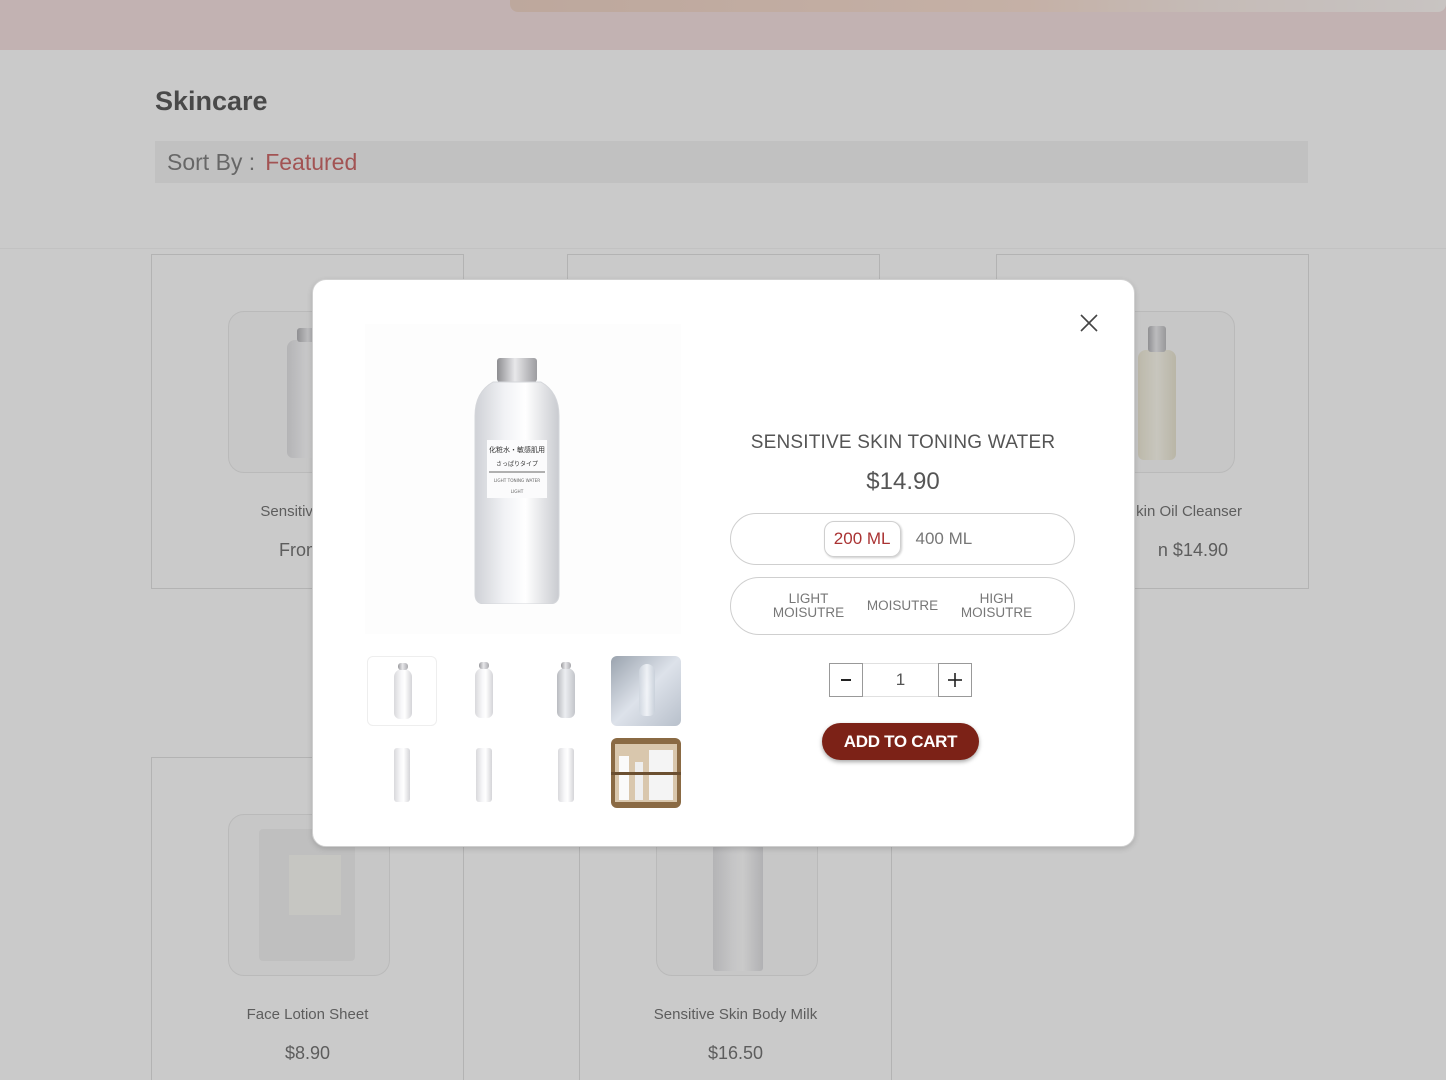 The height and width of the screenshot is (1080, 1446). I want to click on decrement-button, so click(846, 680).